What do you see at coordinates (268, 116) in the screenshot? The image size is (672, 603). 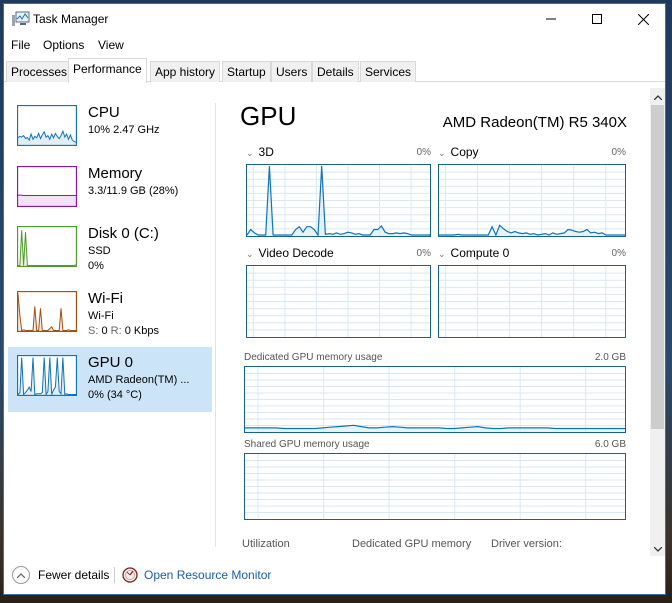 I see `page-title: GPU` at bounding box center [268, 116].